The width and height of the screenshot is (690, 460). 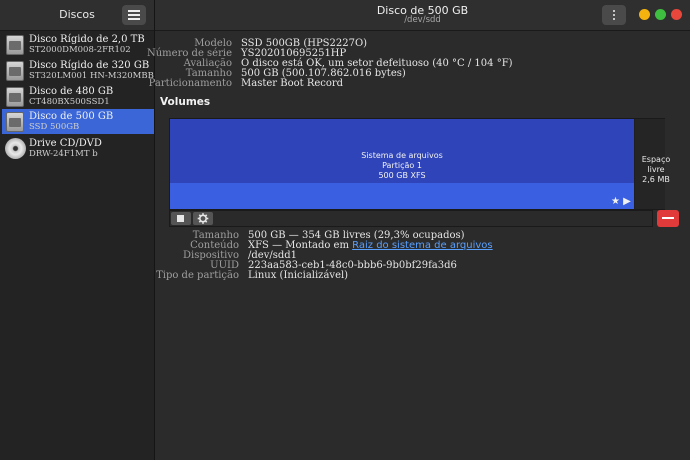 I want to click on partition-size: 500 GB XFS, so click(x=402, y=175).